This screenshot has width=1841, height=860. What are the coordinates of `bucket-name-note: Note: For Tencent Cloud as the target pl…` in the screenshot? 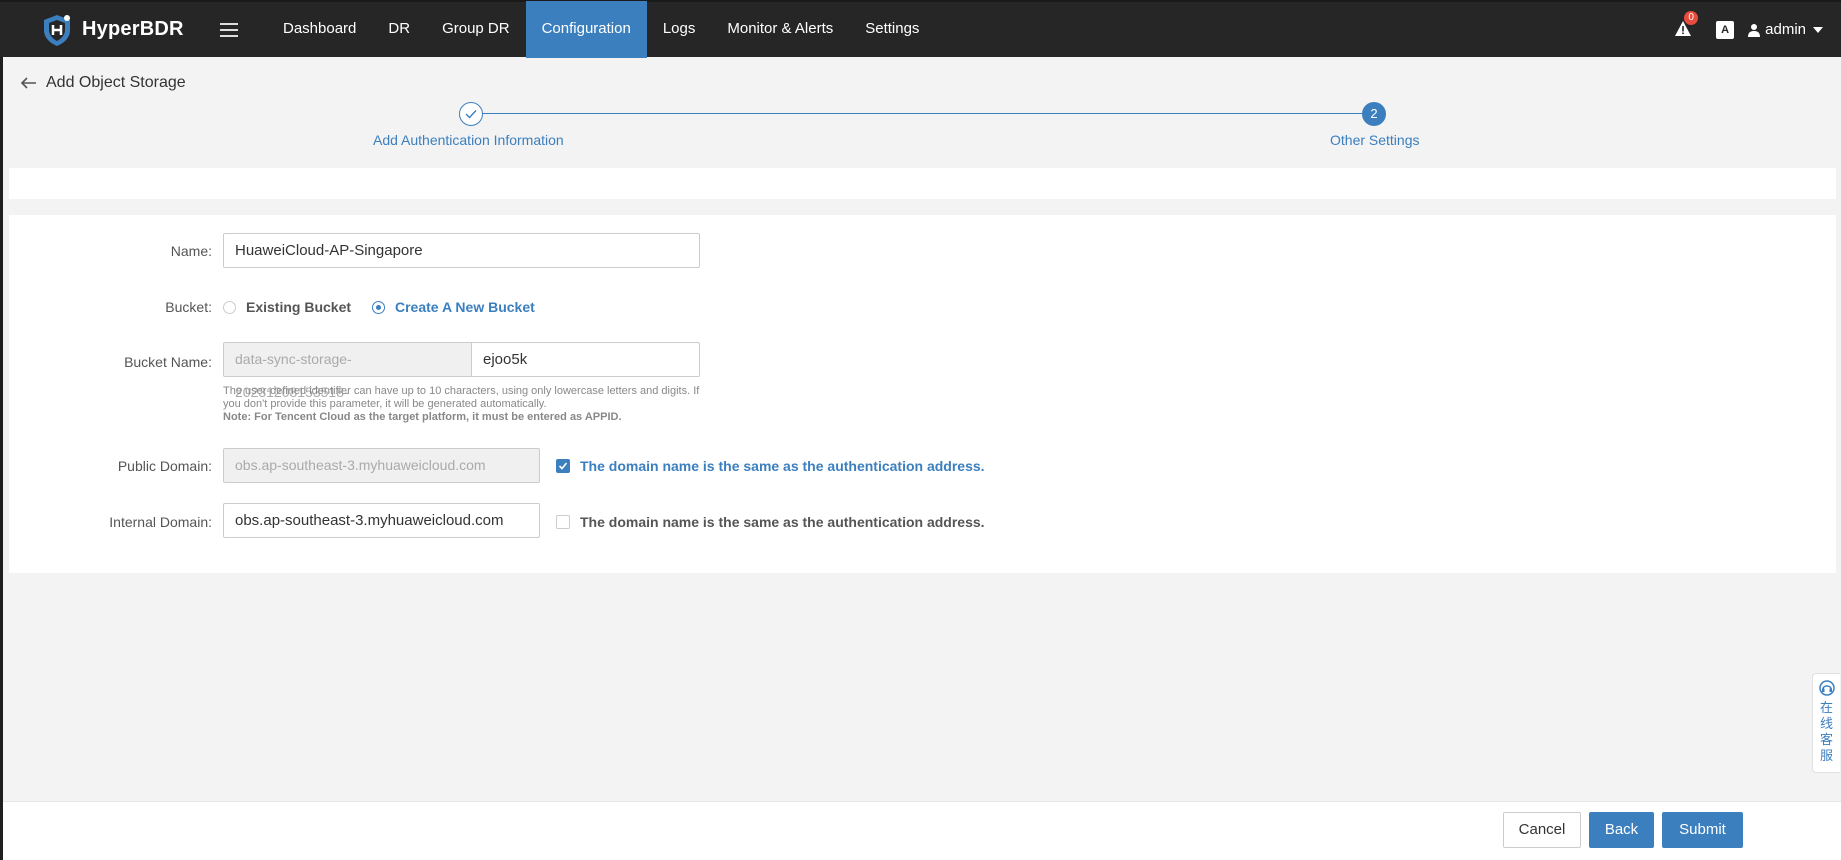 It's located at (422, 417).